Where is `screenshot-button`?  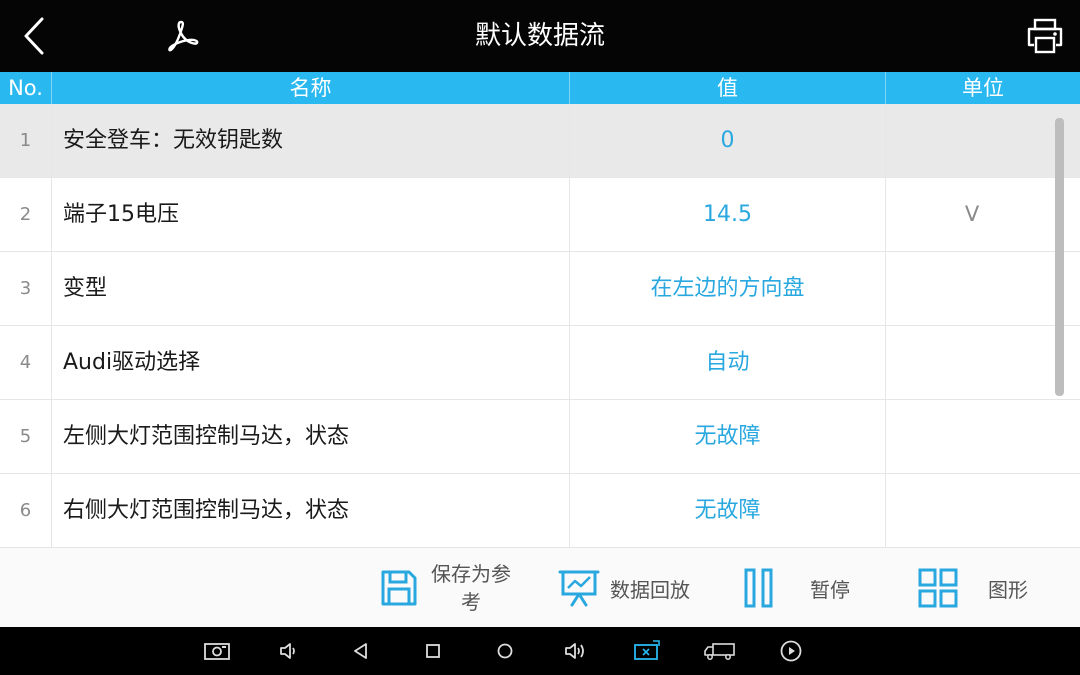
screenshot-button is located at coordinates (217, 651).